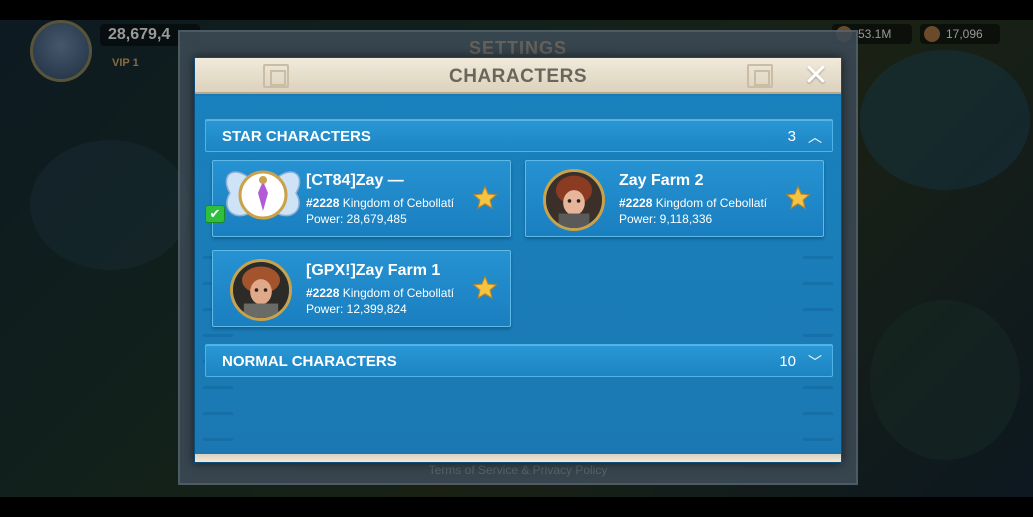  I want to click on character-power: Power: 12,399,824, so click(356, 309).